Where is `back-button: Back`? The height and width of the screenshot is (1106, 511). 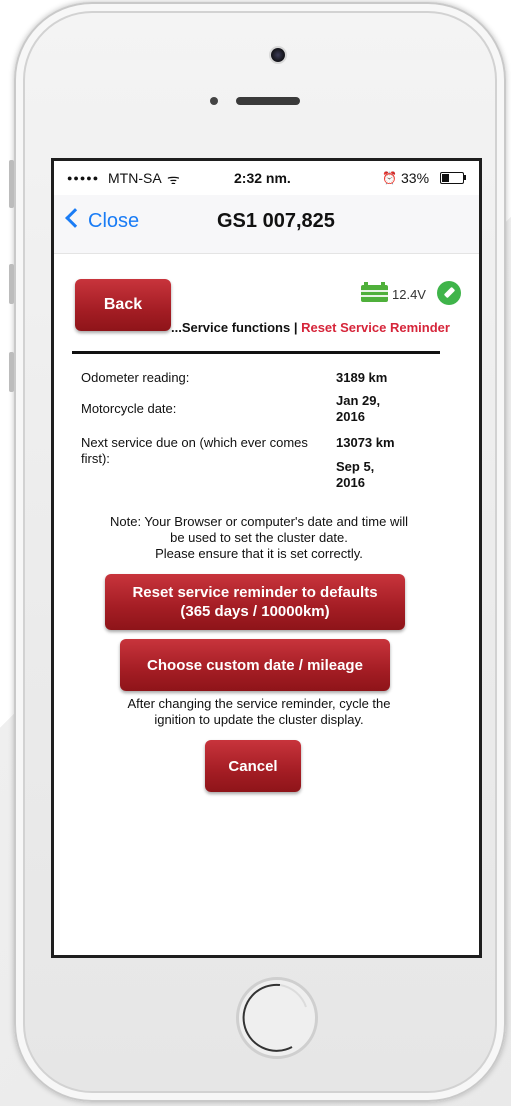
back-button: Back is located at coordinates (123, 305).